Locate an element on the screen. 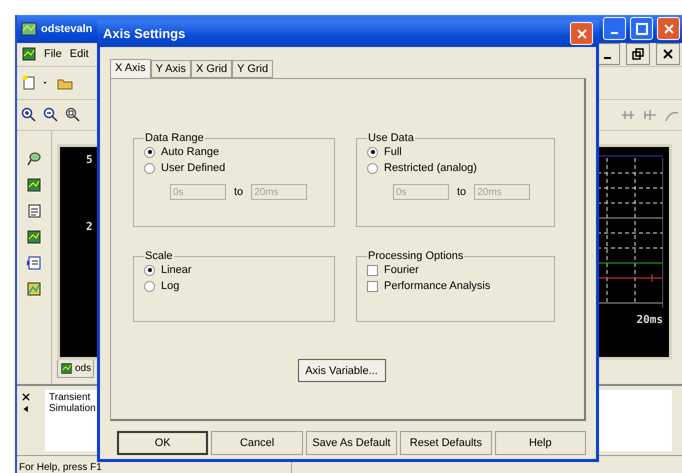  dialog-button: Save As Default is located at coordinates (352, 443).